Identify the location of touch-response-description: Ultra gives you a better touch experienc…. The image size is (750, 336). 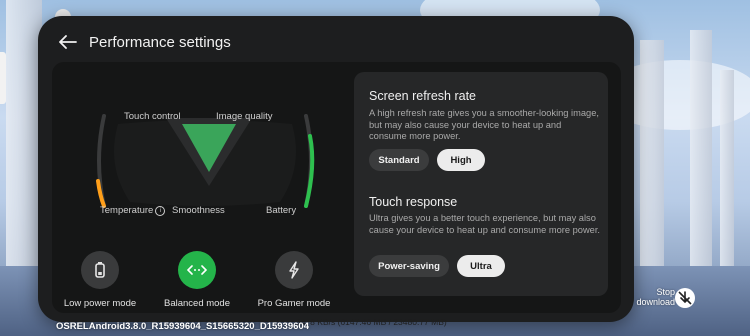
(485, 224).